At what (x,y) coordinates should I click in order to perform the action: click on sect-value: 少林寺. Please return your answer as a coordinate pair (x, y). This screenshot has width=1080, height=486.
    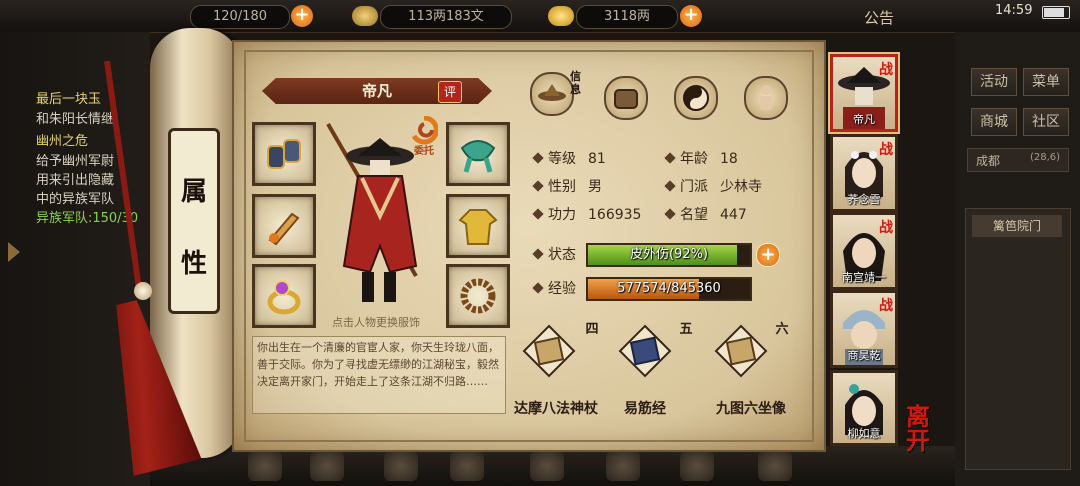
    Looking at the image, I should click on (741, 187).